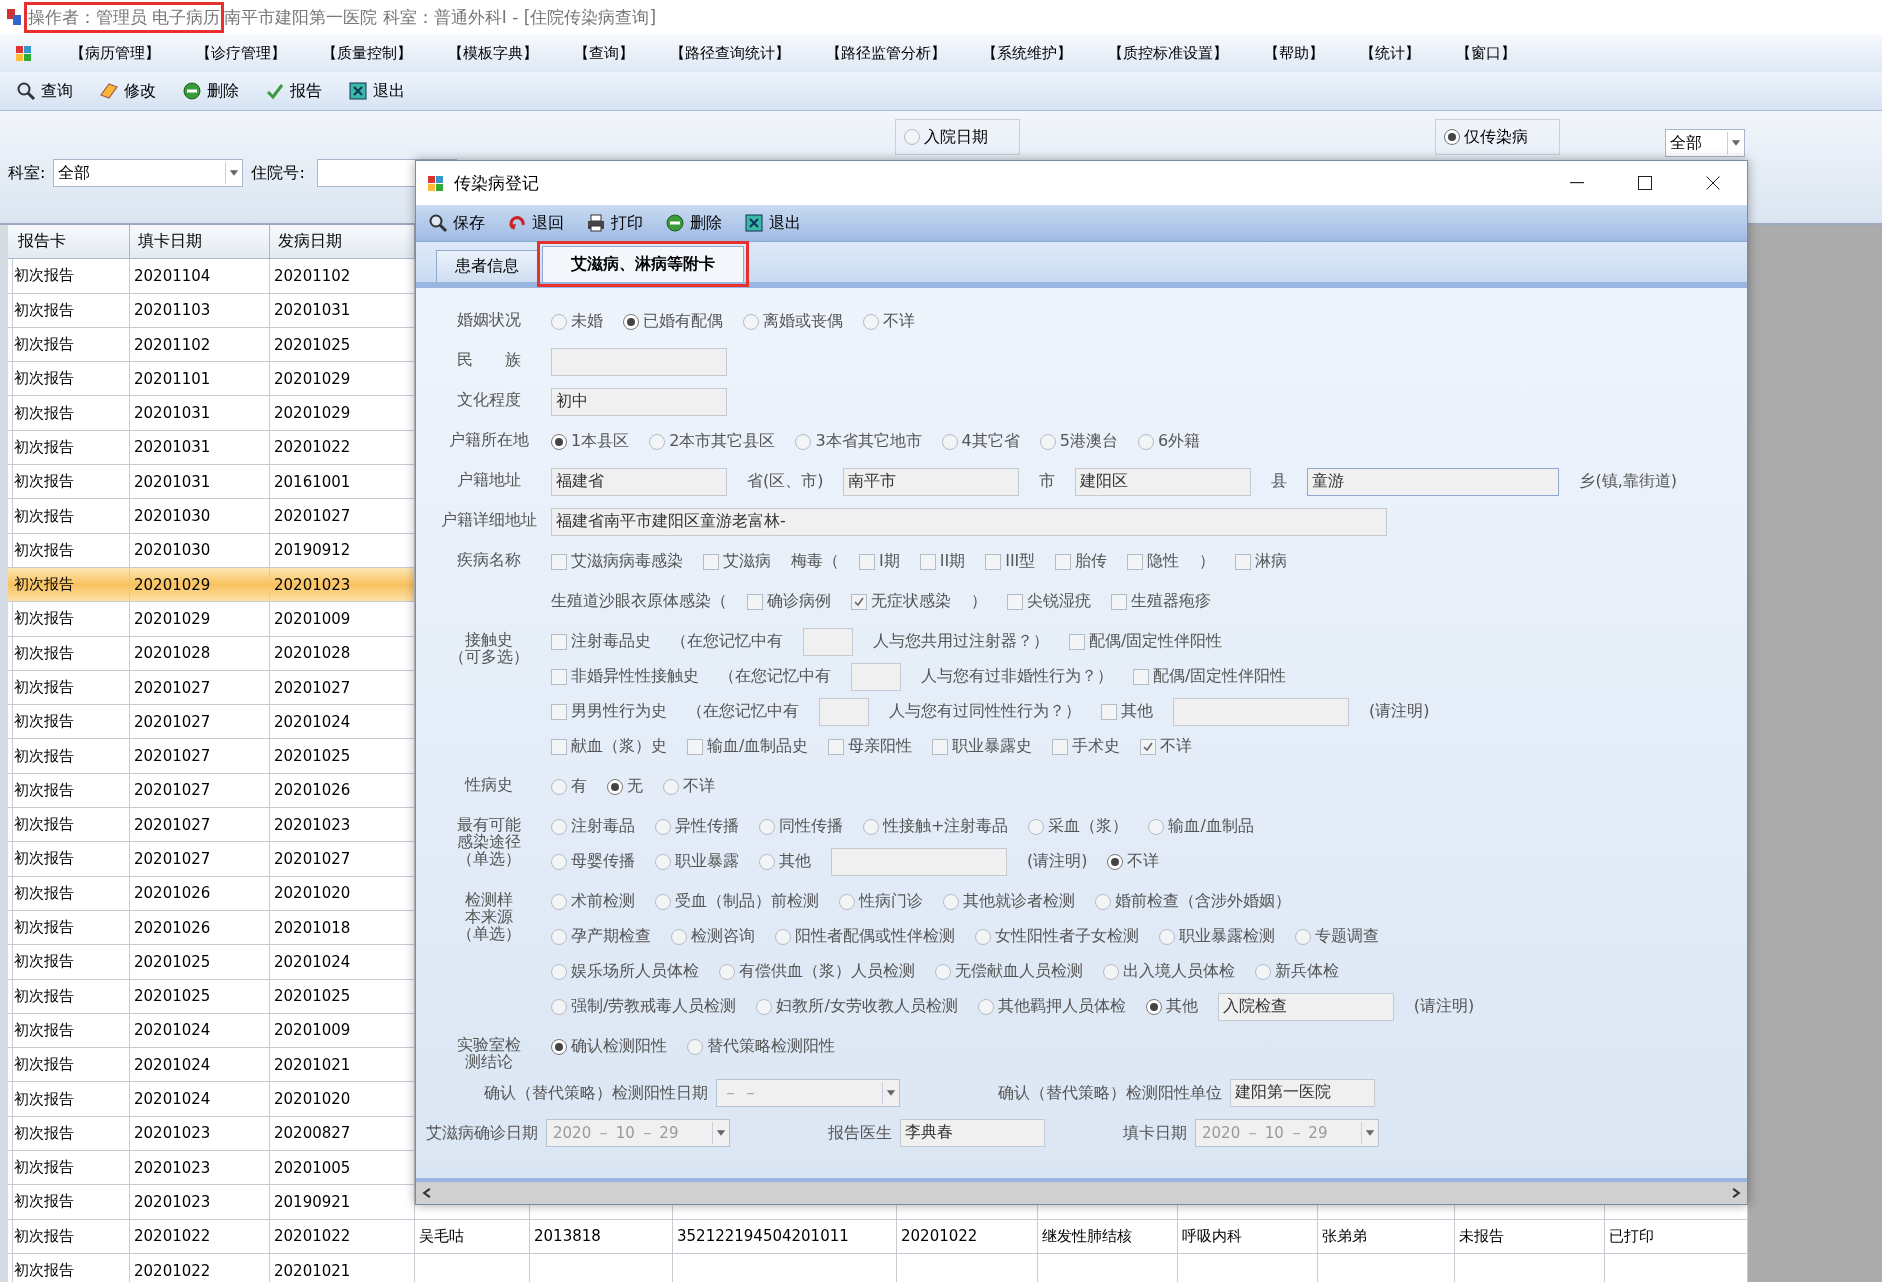  What do you see at coordinates (577, 321) in the screenshot?
I see `radio-option: 未婚` at bounding box center [577, 321].